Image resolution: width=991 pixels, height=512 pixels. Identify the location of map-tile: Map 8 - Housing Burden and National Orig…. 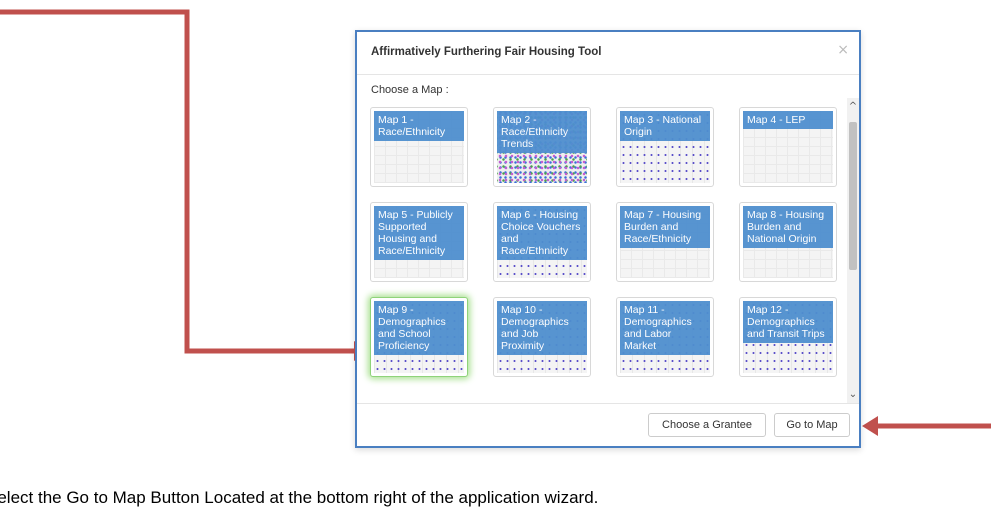
(788, 242).